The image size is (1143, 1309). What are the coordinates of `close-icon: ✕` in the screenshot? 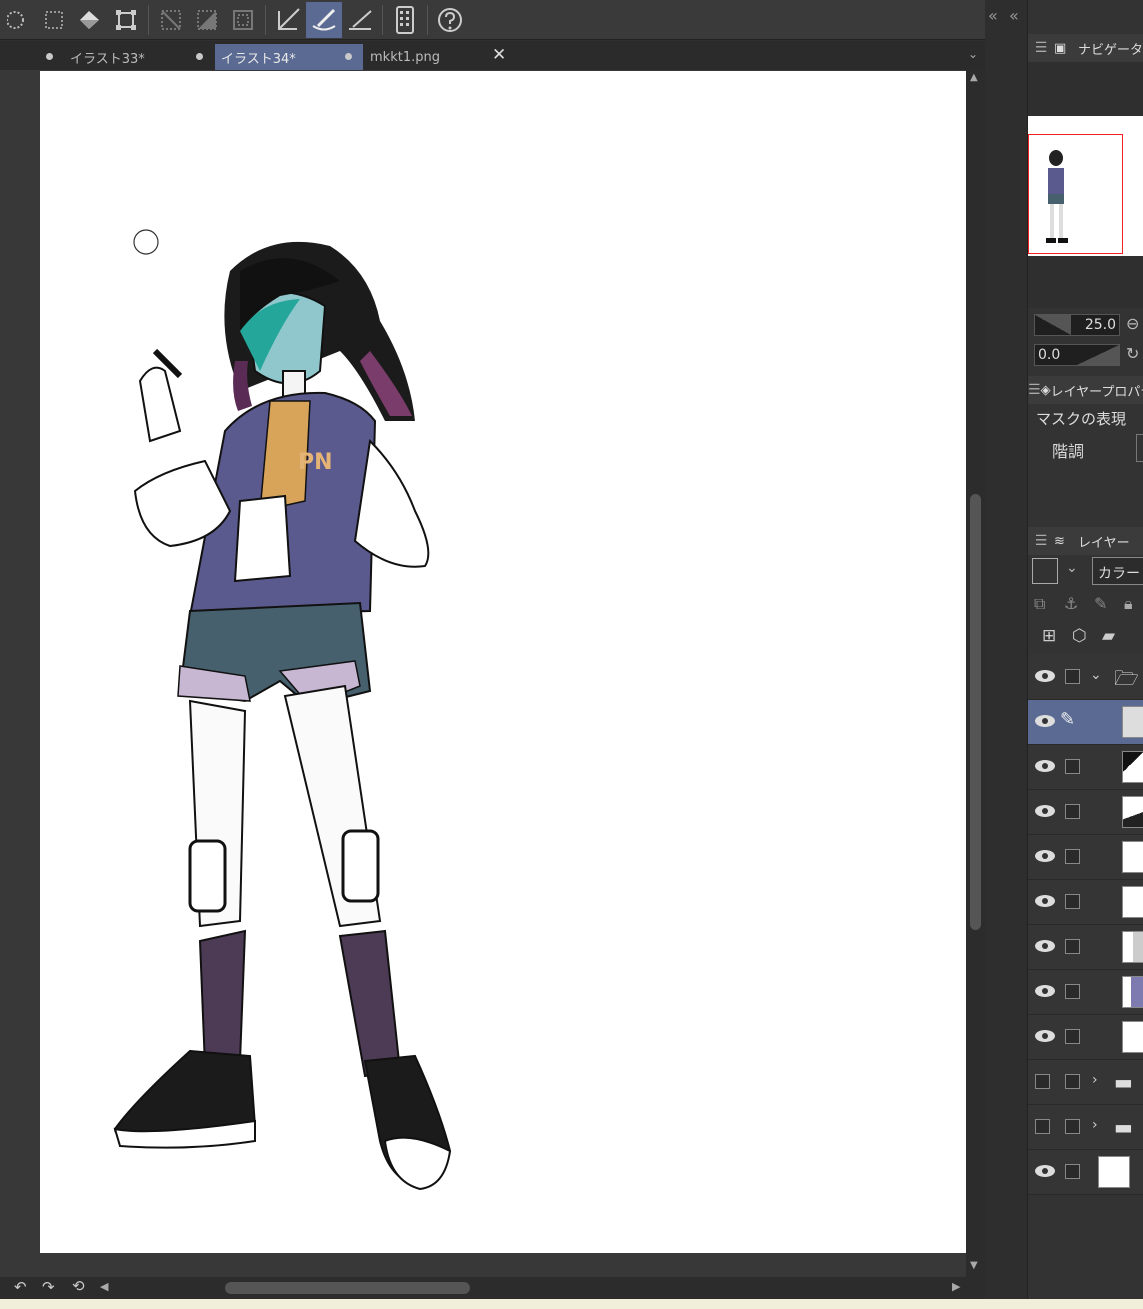 It's located at (499, 55).